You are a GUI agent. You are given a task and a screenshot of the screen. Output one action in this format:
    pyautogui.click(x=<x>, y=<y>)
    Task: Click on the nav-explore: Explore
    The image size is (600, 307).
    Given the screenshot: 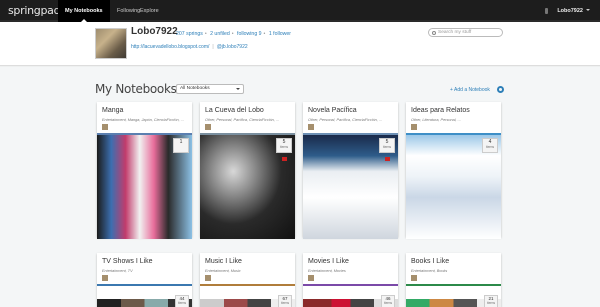 What is the action you would take?
    pyautogui.click(x=149, y=11)
    